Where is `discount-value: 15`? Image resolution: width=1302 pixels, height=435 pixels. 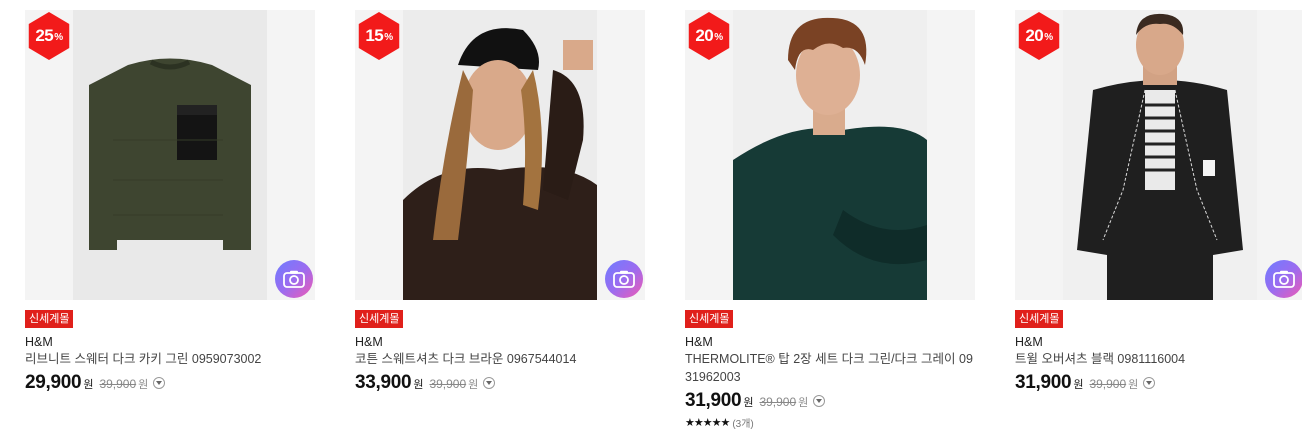 discount-value: 15 is located at coordinates (374, 35).